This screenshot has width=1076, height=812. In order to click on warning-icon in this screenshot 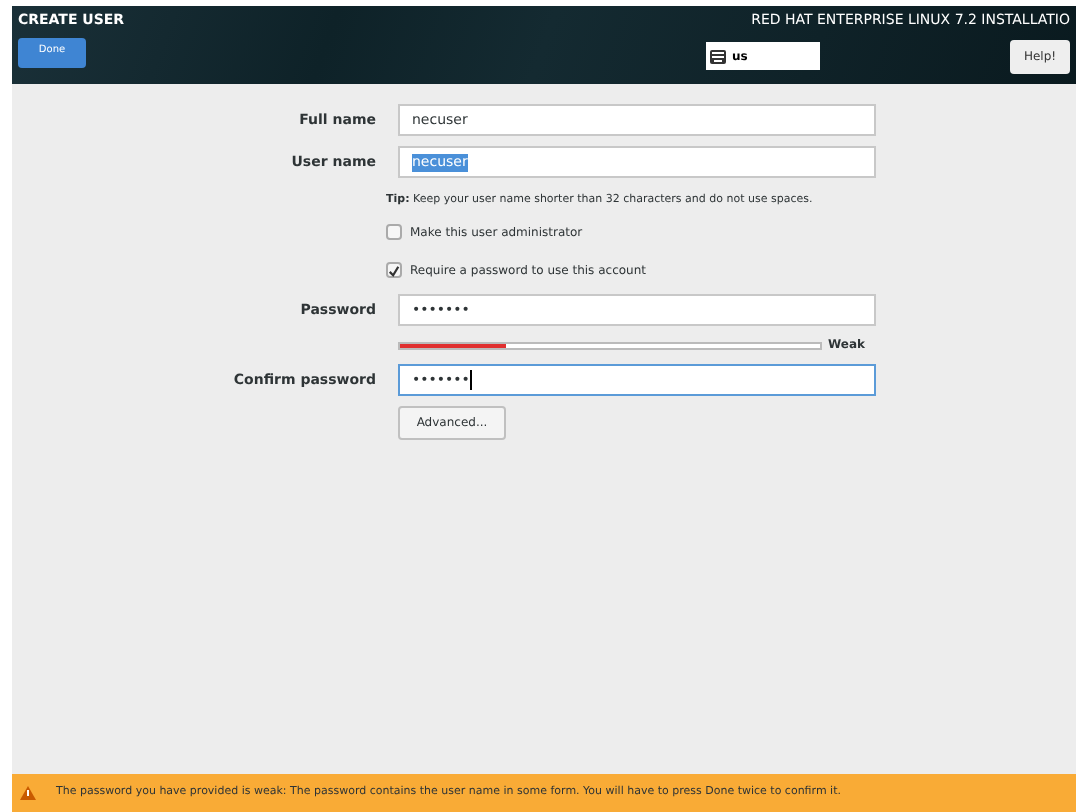, I will do `click(28, 793)`.